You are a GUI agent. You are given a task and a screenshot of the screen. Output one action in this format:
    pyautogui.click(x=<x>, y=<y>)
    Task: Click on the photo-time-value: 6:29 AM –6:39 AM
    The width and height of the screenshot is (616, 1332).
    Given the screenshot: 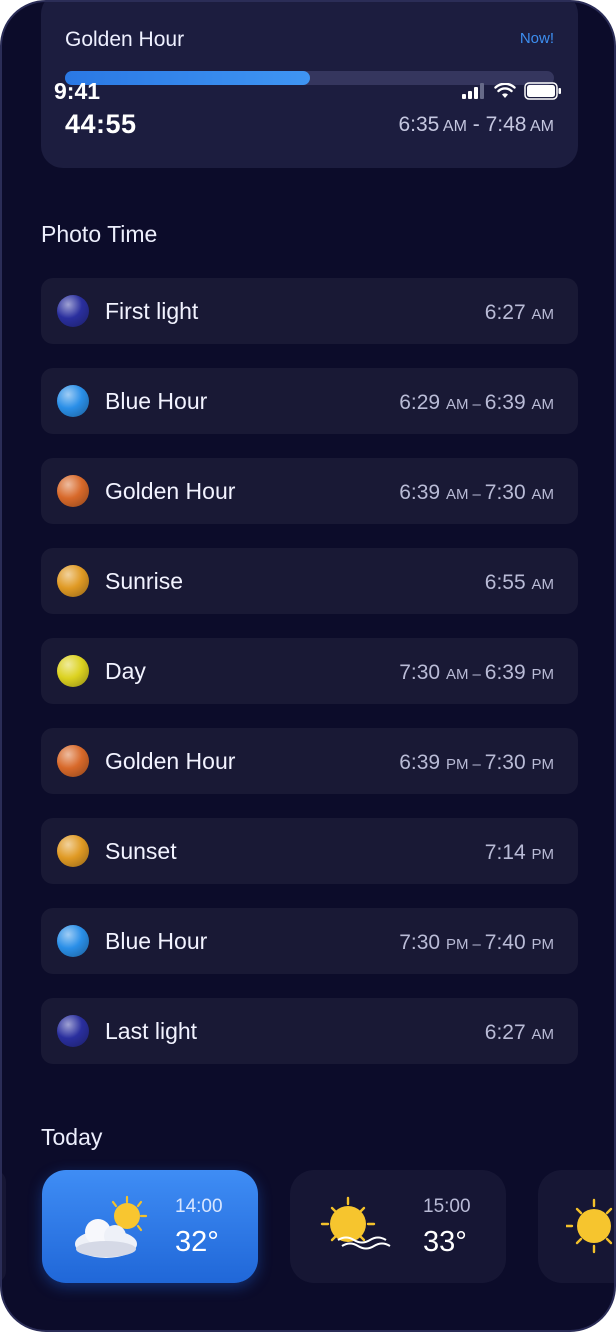 What is the action you would take?
    pyautogui.click(x=476, y=402)
    